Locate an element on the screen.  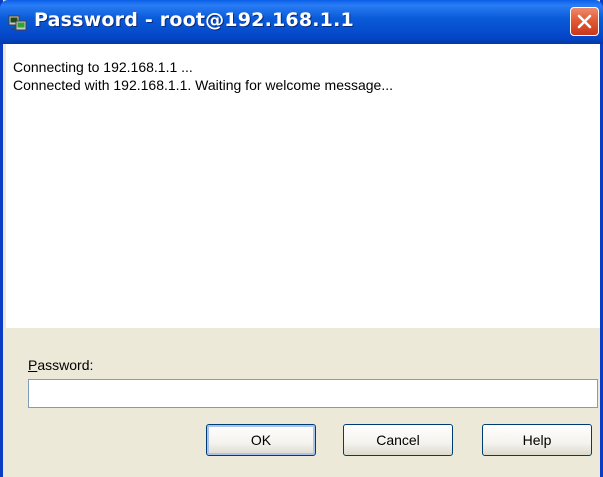
password-input is located at coordinates (313, 393).